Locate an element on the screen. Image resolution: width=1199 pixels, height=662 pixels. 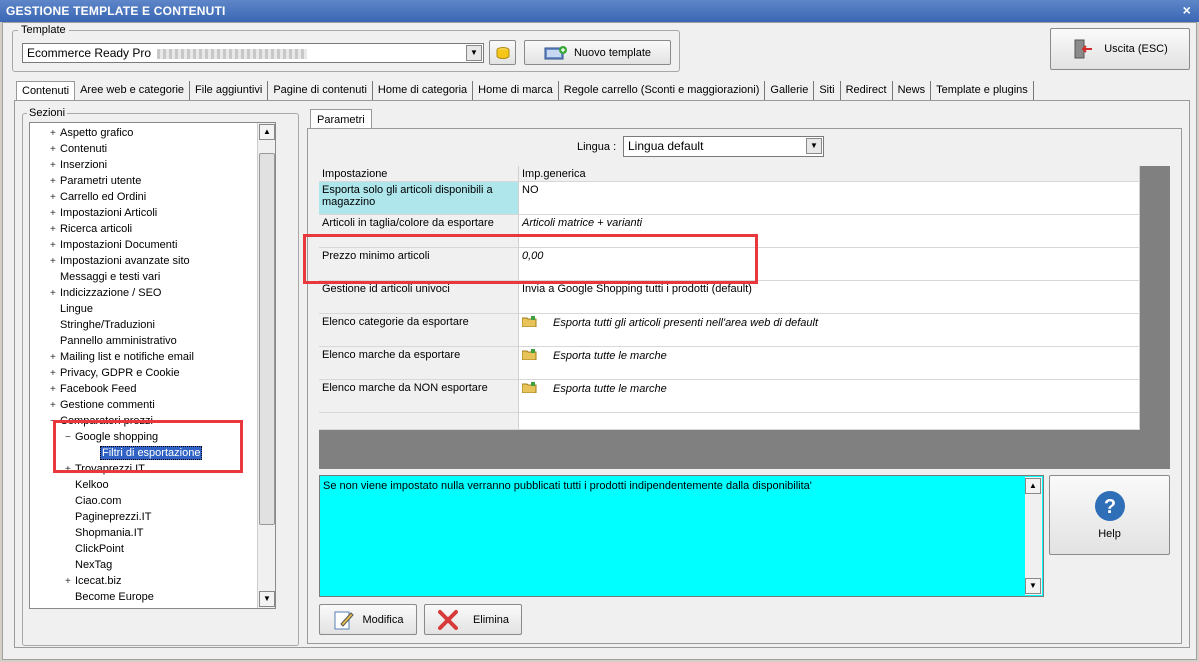
open-template-button is located at coordinates (502, 52).